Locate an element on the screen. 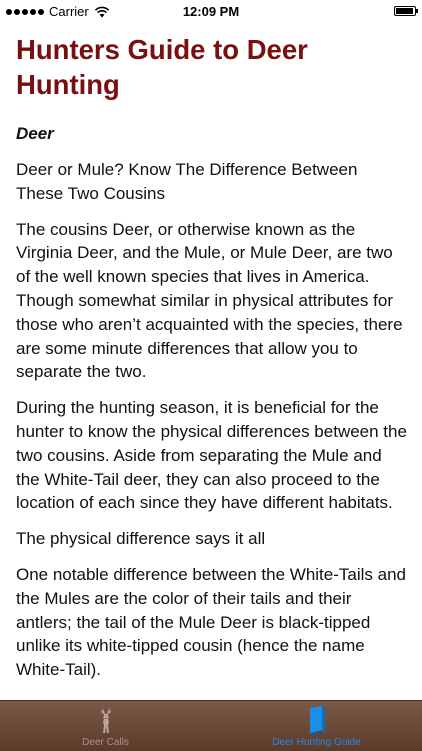 The width and height of the screenshot is (422, 751). battery-icon is located at coordinates (406, 11).